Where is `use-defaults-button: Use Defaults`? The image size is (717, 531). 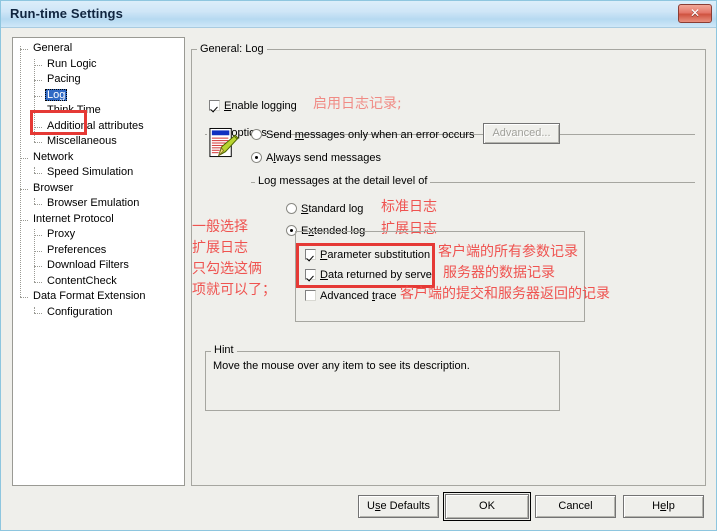
use-defaults-button: Use Defaults is located at coordinates (398, 506).